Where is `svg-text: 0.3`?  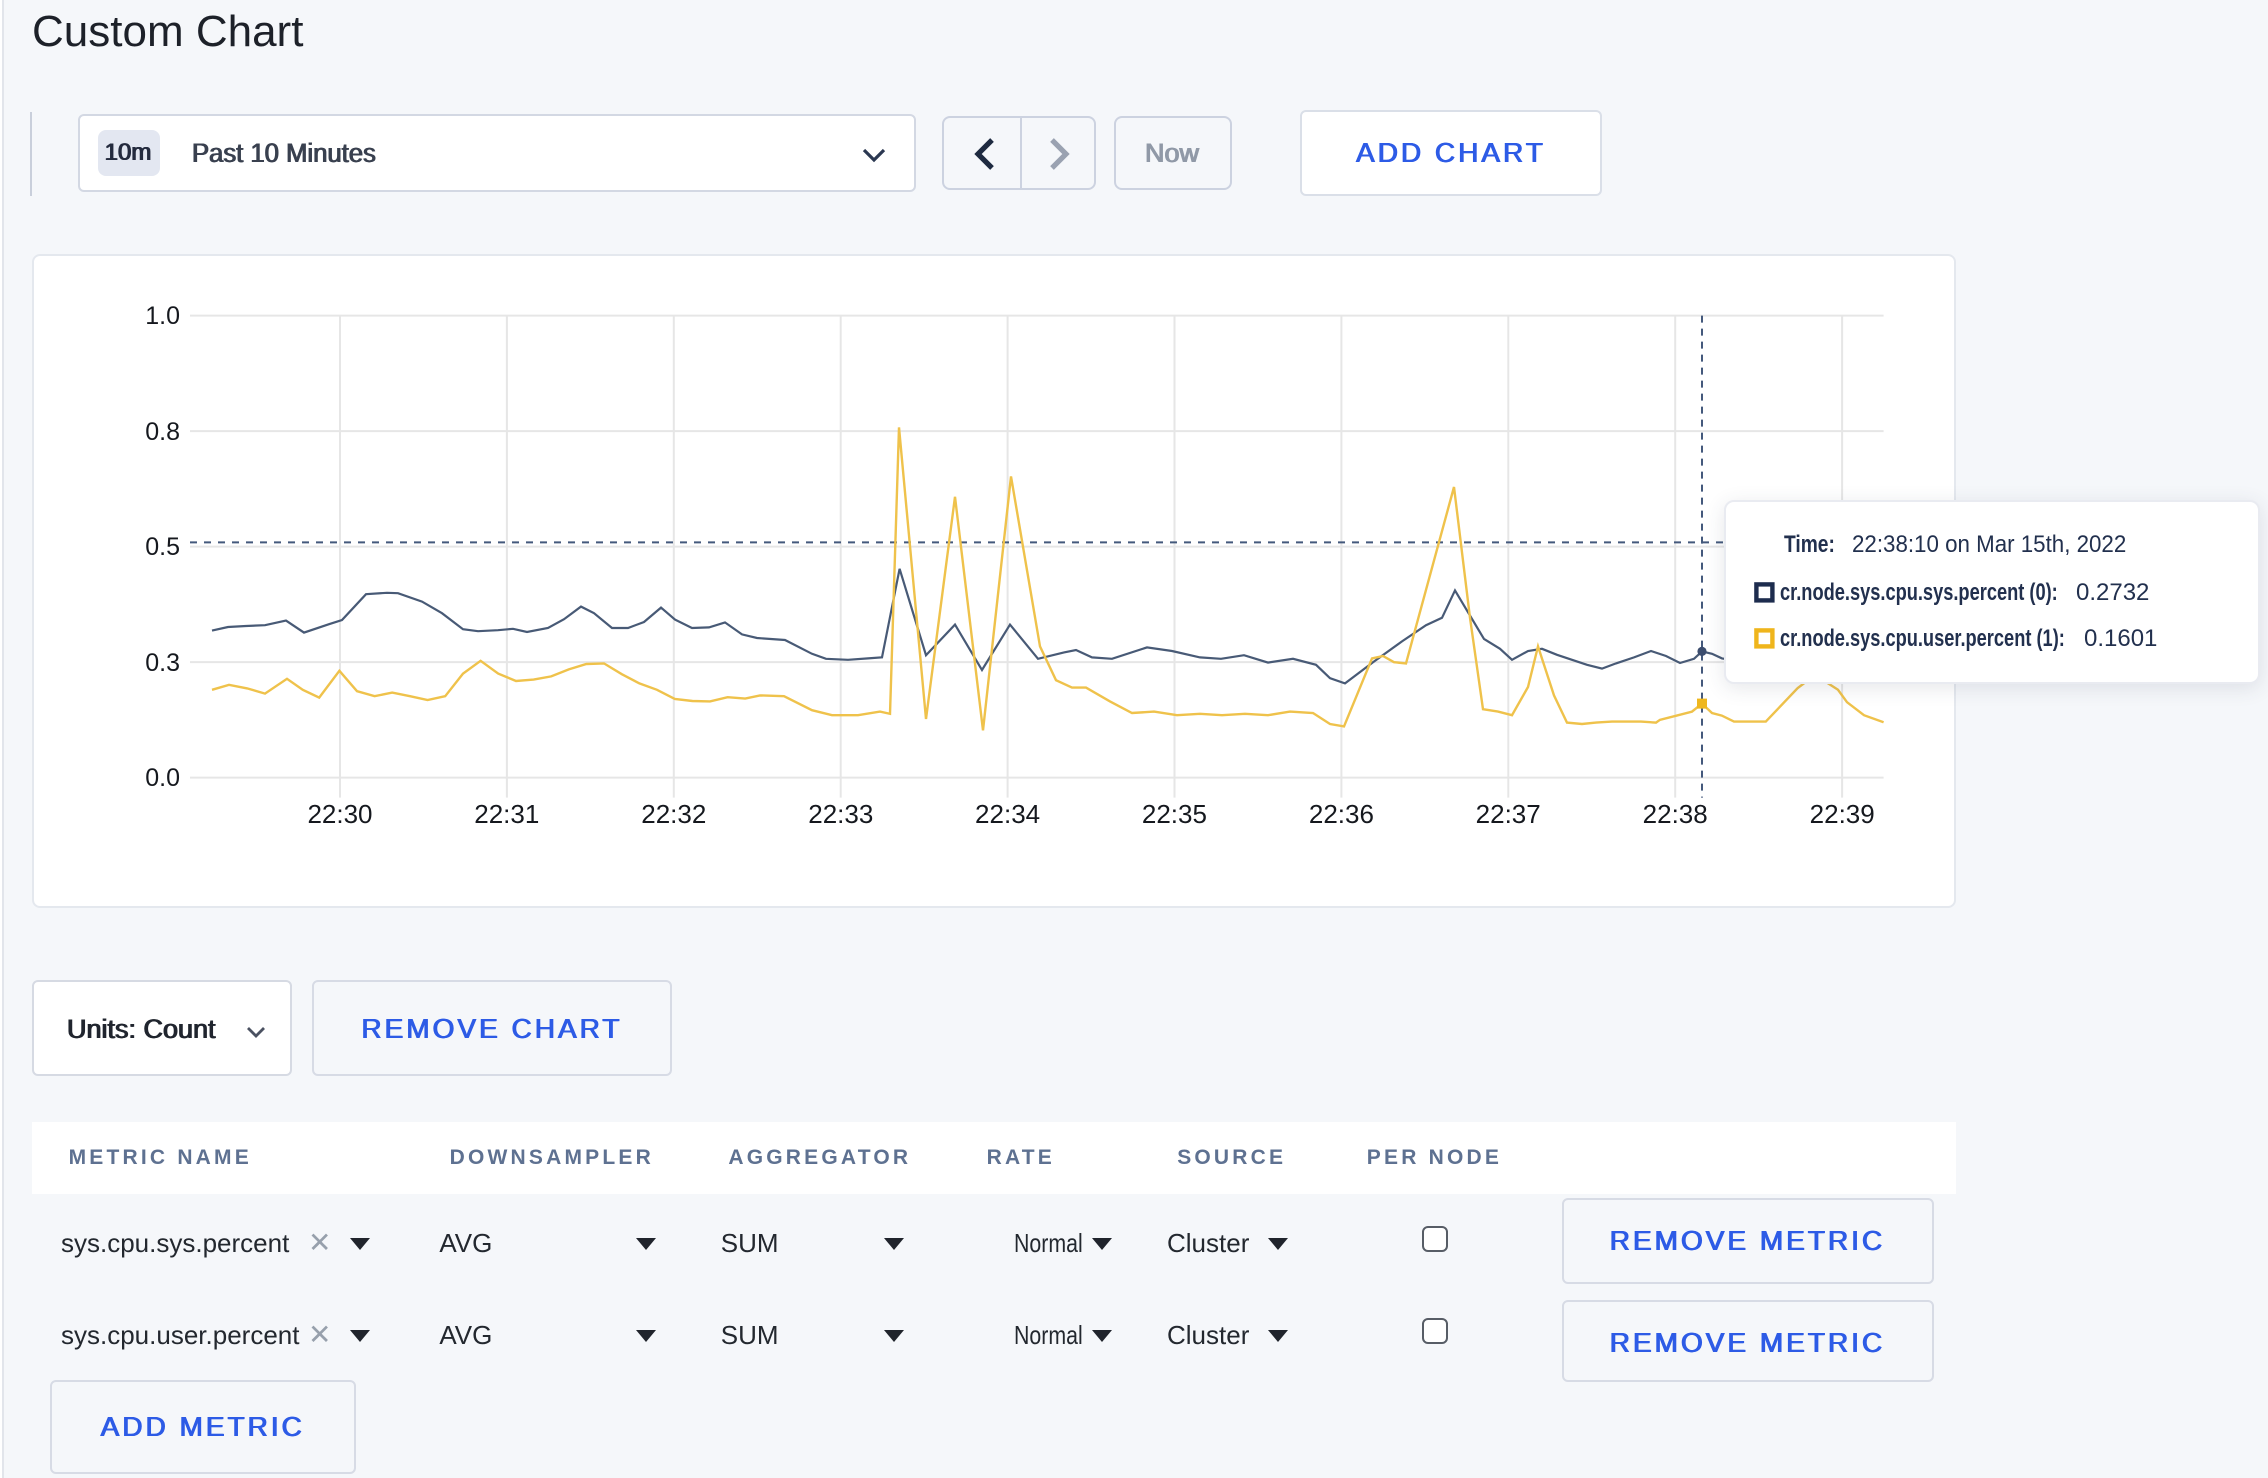 svg-text: 0.3 is located at coordinates (162, 663).